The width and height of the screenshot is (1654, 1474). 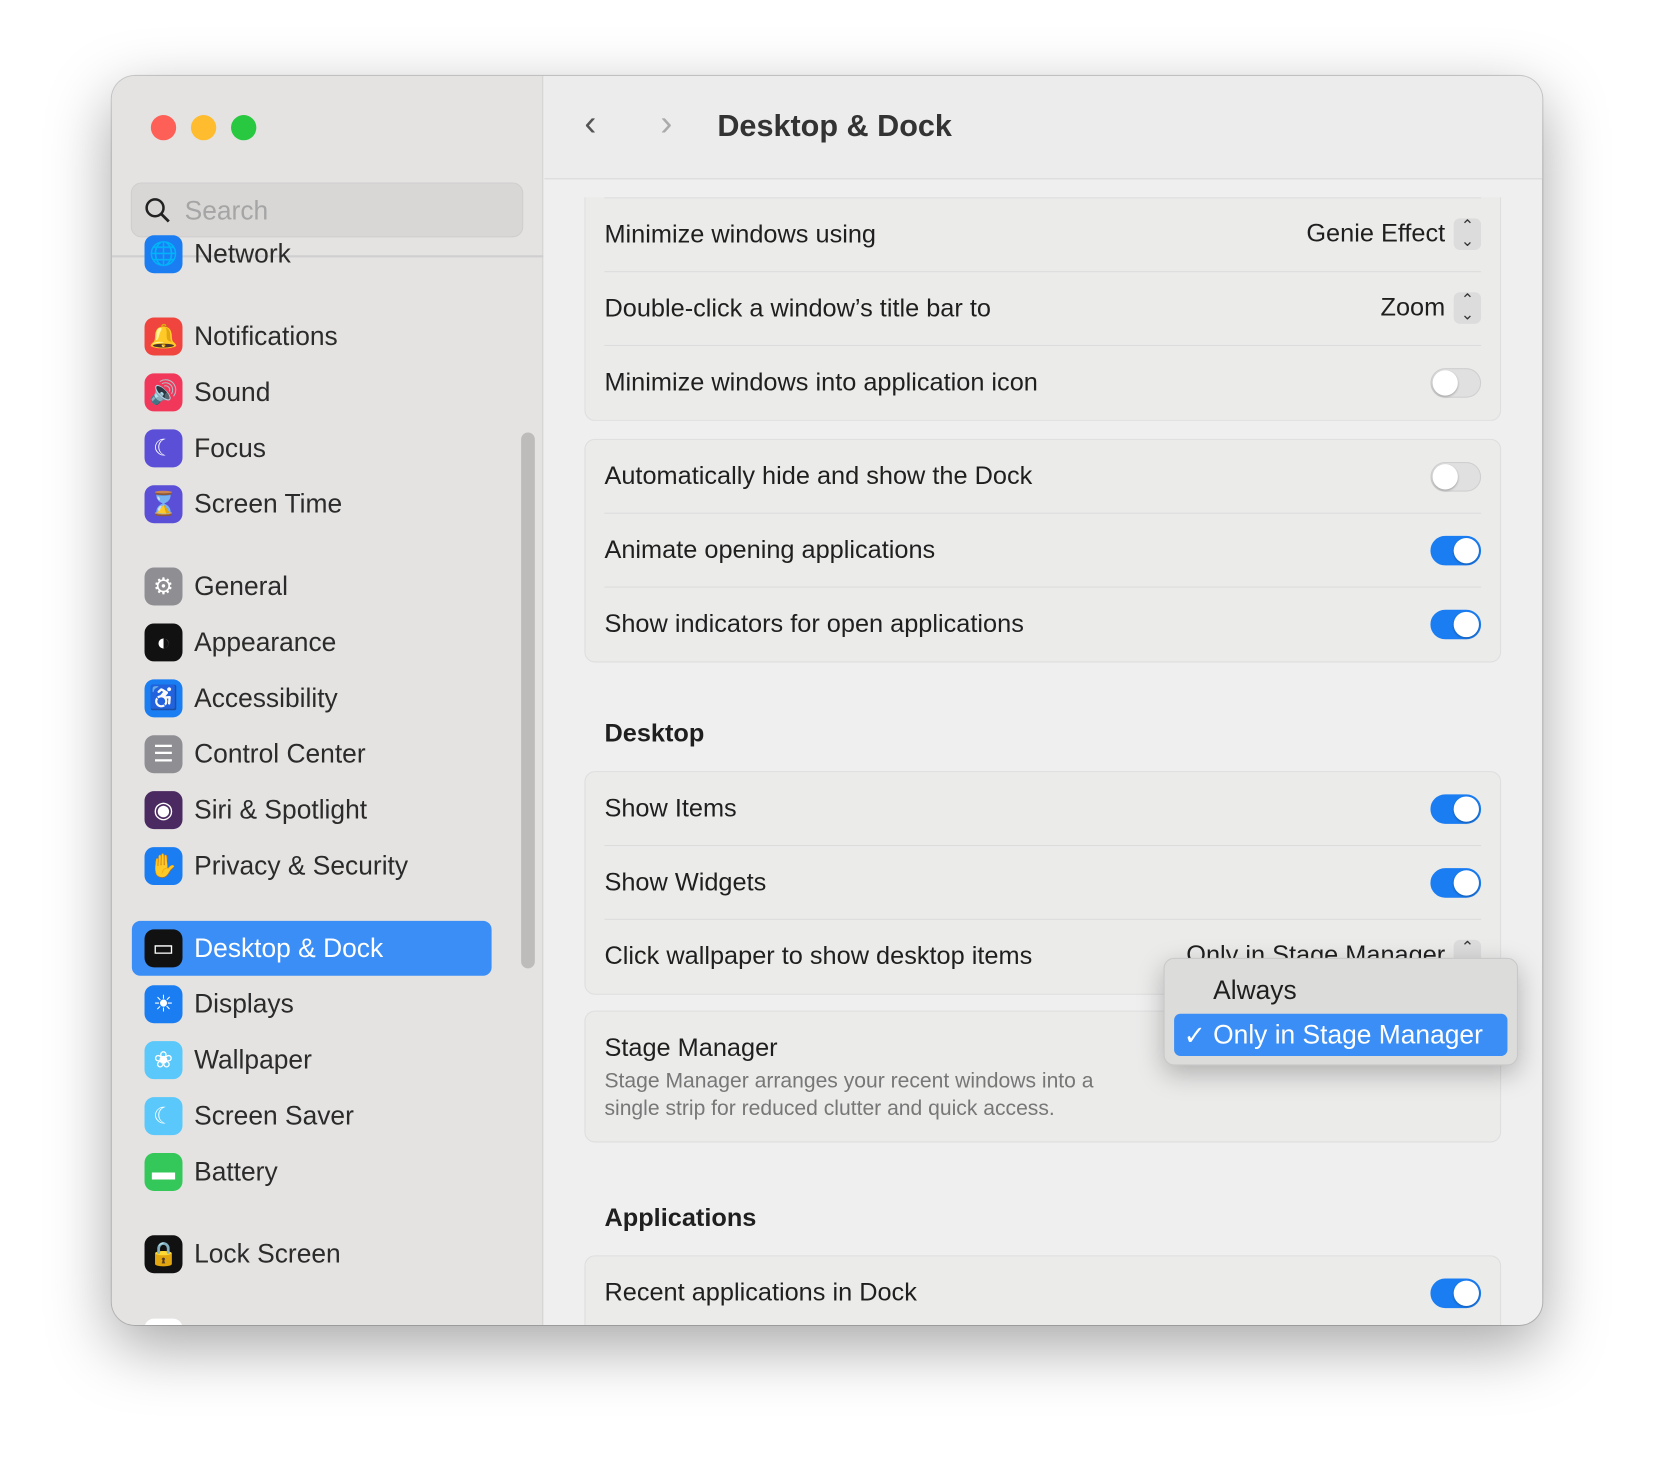 What do you see at coordinates (1043, 625) in the screenshot?
I see `setting-row: Show indicators for open applications` at bounding box center [1043, 625].